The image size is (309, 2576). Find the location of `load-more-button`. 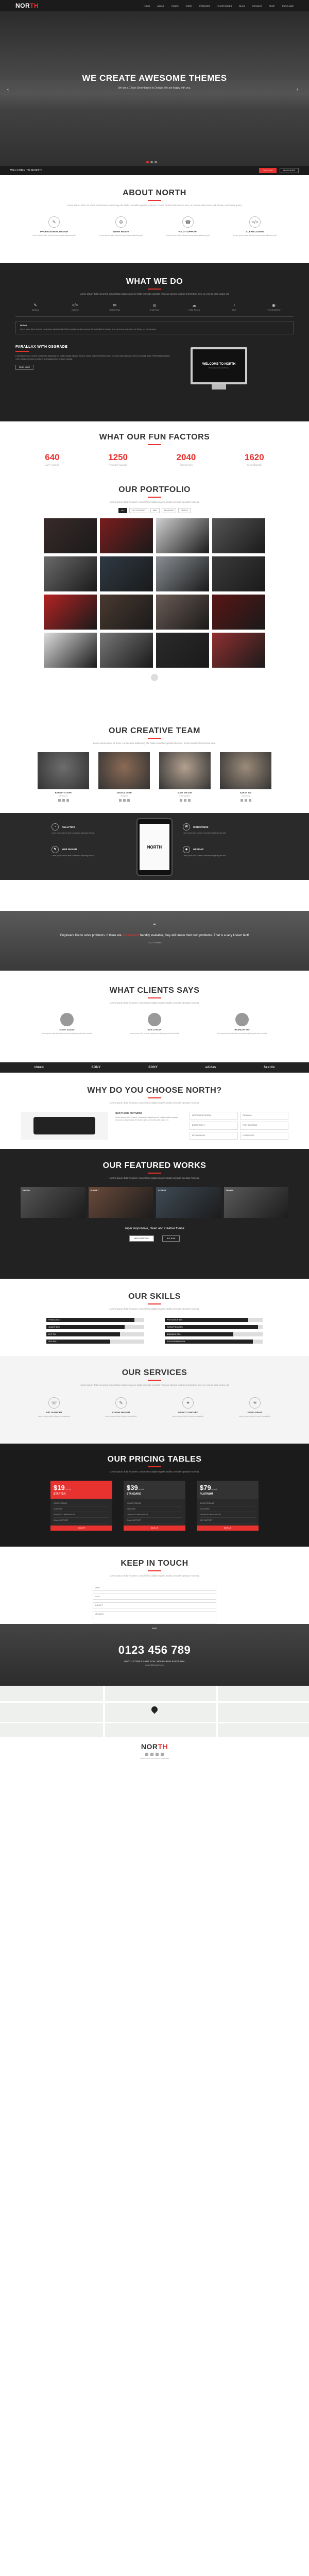

load-more-button is located at coordinates (154, 677).